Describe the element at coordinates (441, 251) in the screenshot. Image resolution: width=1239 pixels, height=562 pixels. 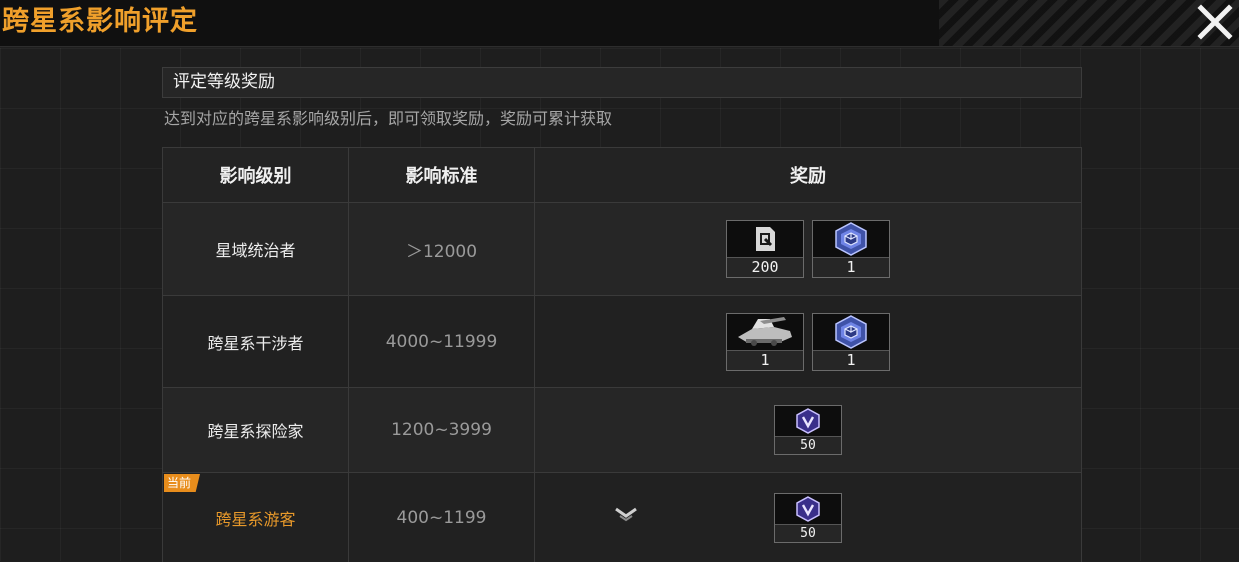
I see `level-standard: ＞12000` at that location.